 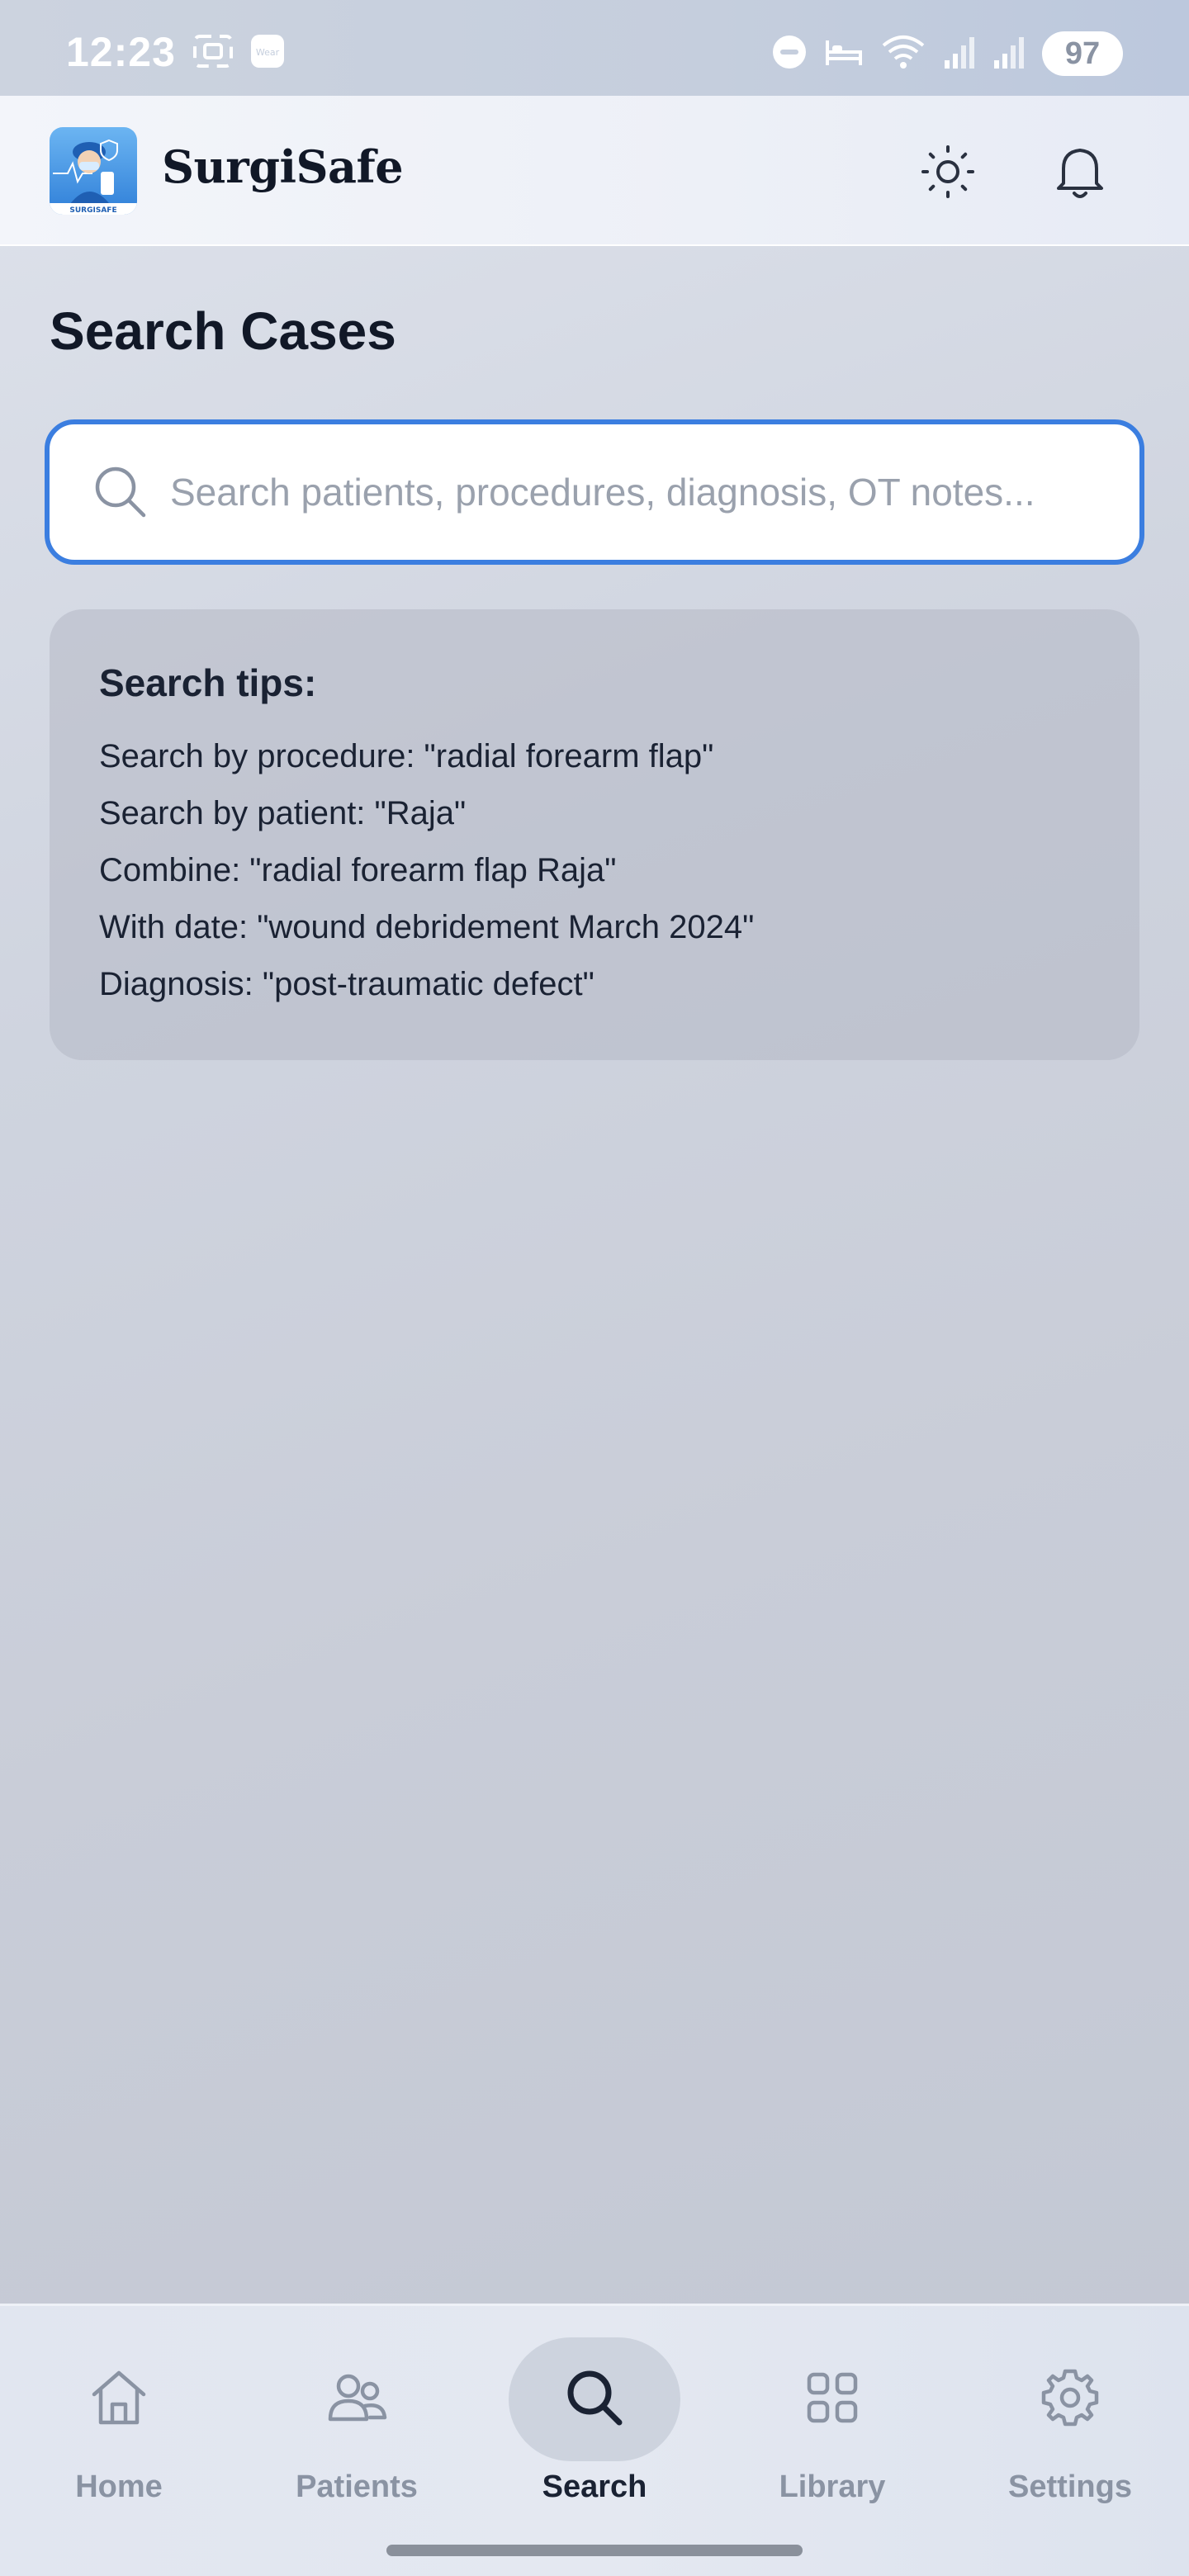 What do you see at coordinates (357, 2400) in the screenshot?
I see `users-icon` at bounding box center [357, 2400].